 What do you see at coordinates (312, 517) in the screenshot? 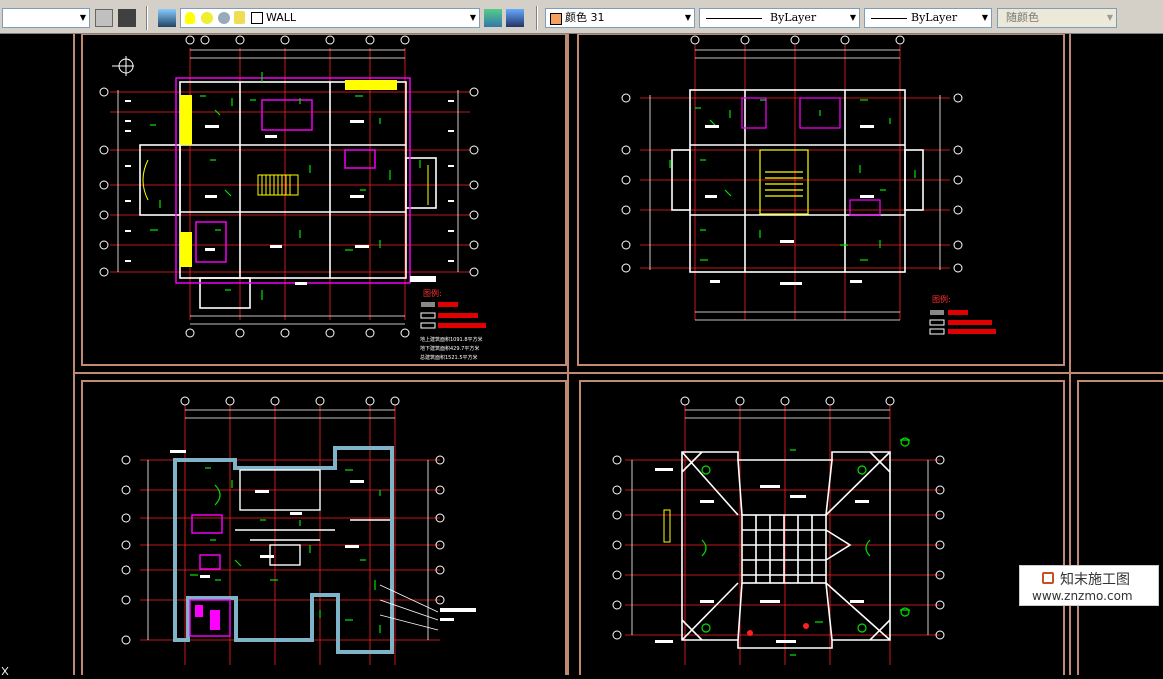
I see `walls` at bounding box center [312, 517].